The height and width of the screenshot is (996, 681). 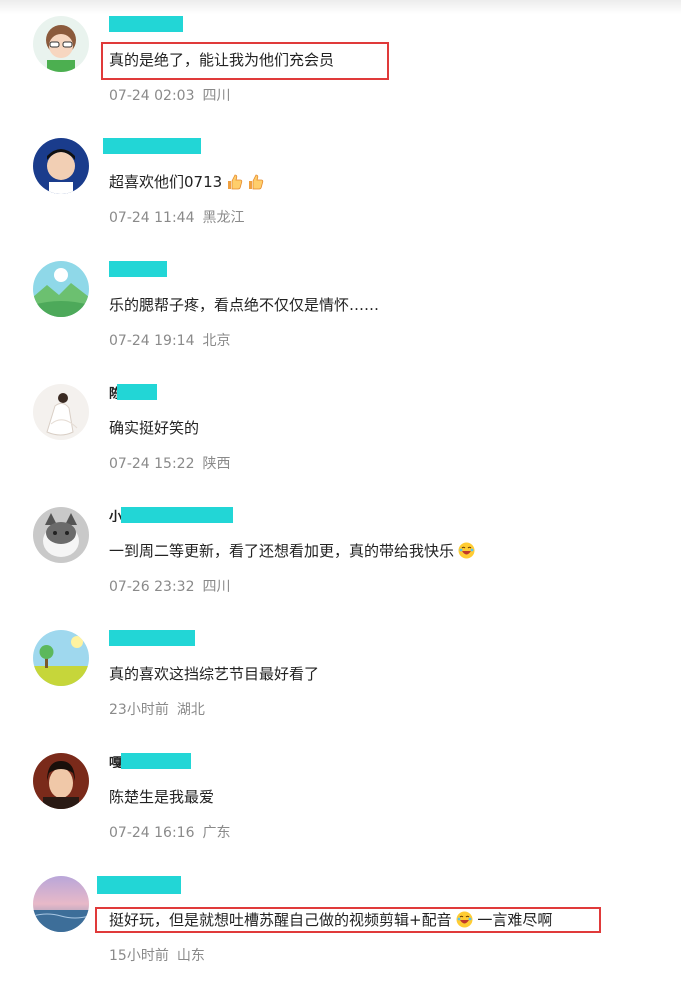 I want to click on comment-item: 挺好玩，但是就想吐槽苏醒自己做的视频剪辑+配音 一言难尽啊 15小时前 山东, so click(x=340, y=936).